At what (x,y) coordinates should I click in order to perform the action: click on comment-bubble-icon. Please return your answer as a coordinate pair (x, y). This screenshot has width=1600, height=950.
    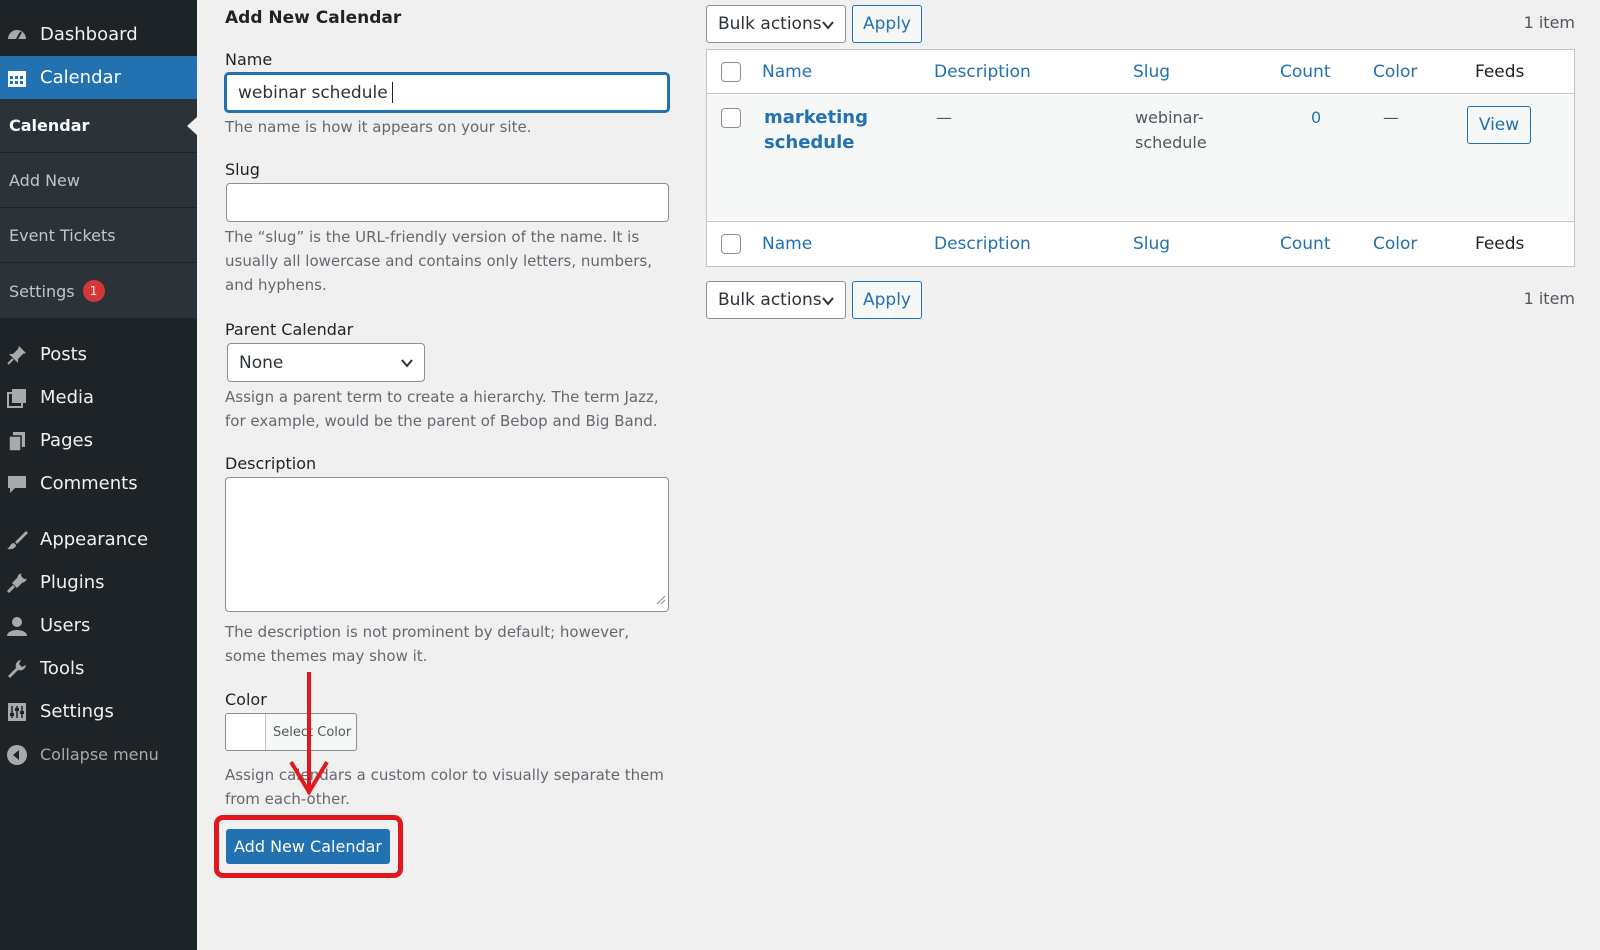
    Looking at the image, I should click on (17, 484).